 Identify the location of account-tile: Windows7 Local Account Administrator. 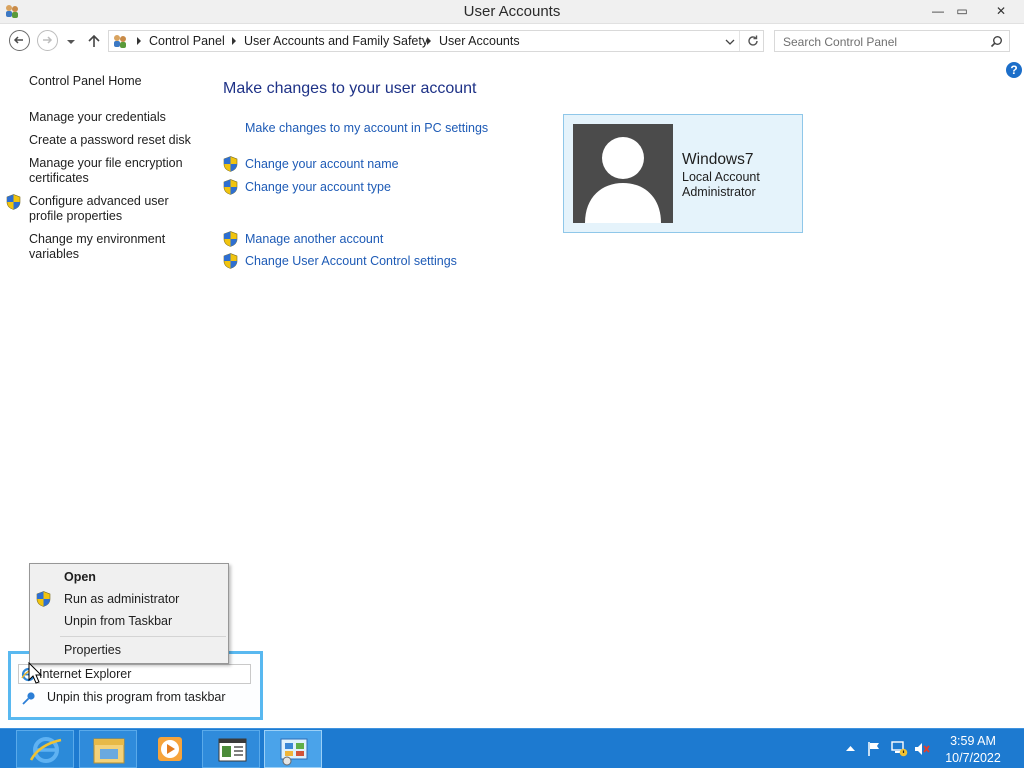
(683, 173).